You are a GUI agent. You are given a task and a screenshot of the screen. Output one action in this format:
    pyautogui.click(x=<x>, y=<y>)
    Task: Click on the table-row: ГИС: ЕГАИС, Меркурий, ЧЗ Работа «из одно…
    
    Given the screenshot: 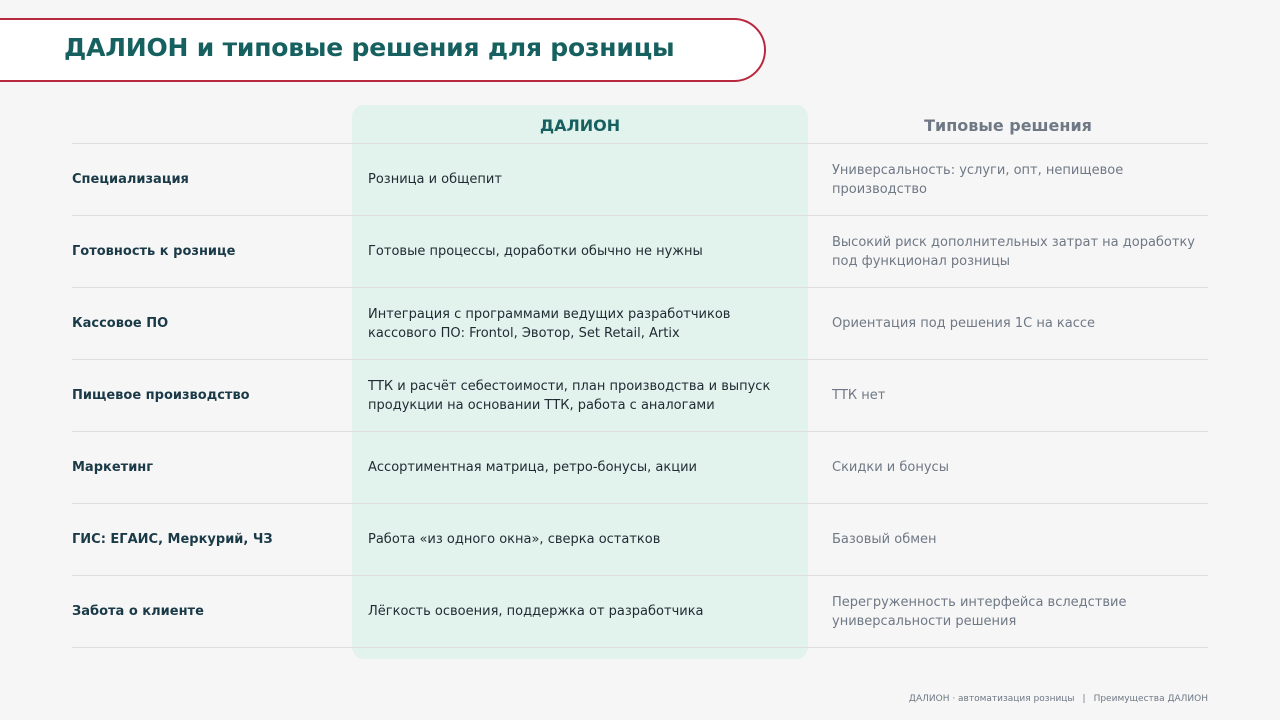 What is the action you would take?
    pyautogui.click(x=640, y=540)
    